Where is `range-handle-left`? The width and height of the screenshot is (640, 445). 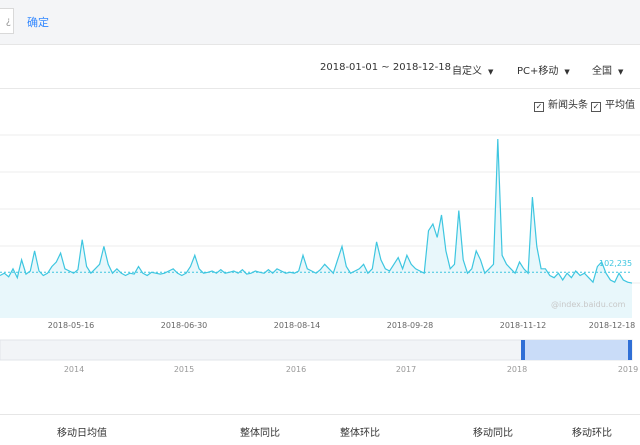
range-handle-left is located at coordinates (523, 350).